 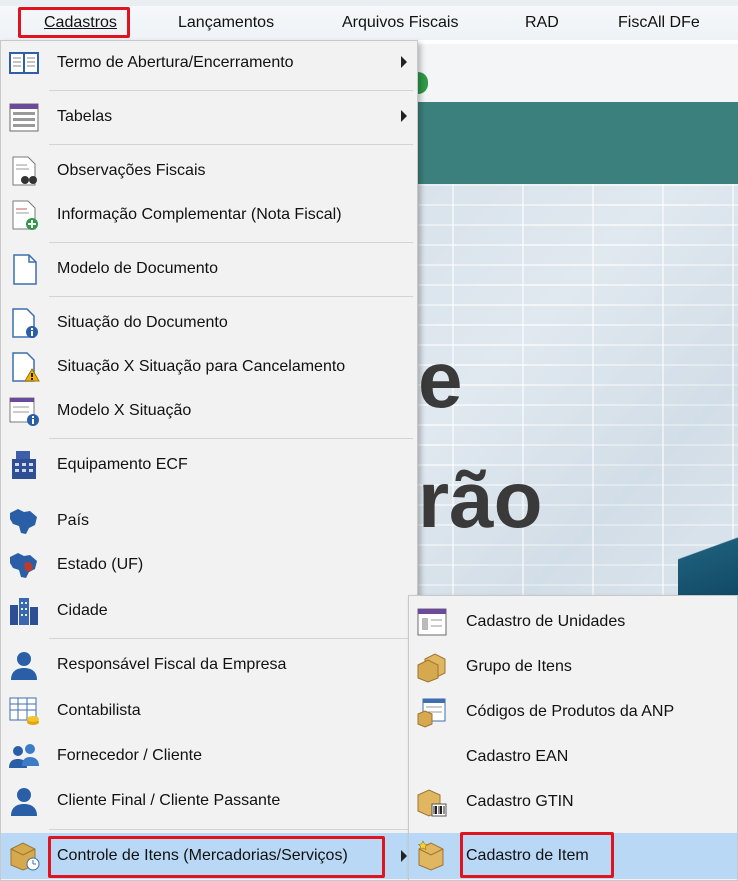 What do you see at coordinates (209, 117) in the screenshot?
I see `menu-item-tabelas: Tabelas` at bounding box center [209, 117].